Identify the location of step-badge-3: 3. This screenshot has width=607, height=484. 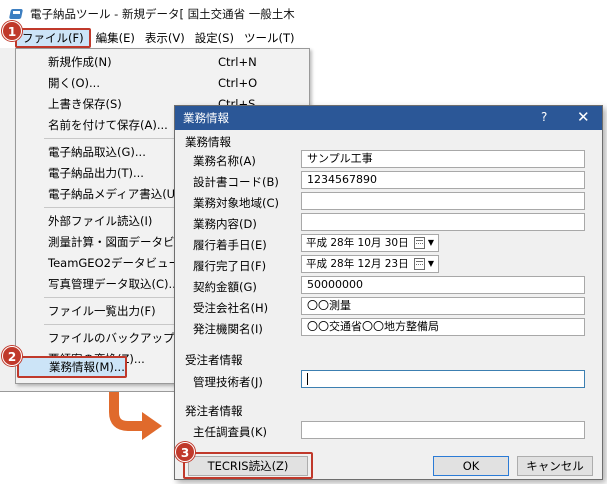
(185, 452).